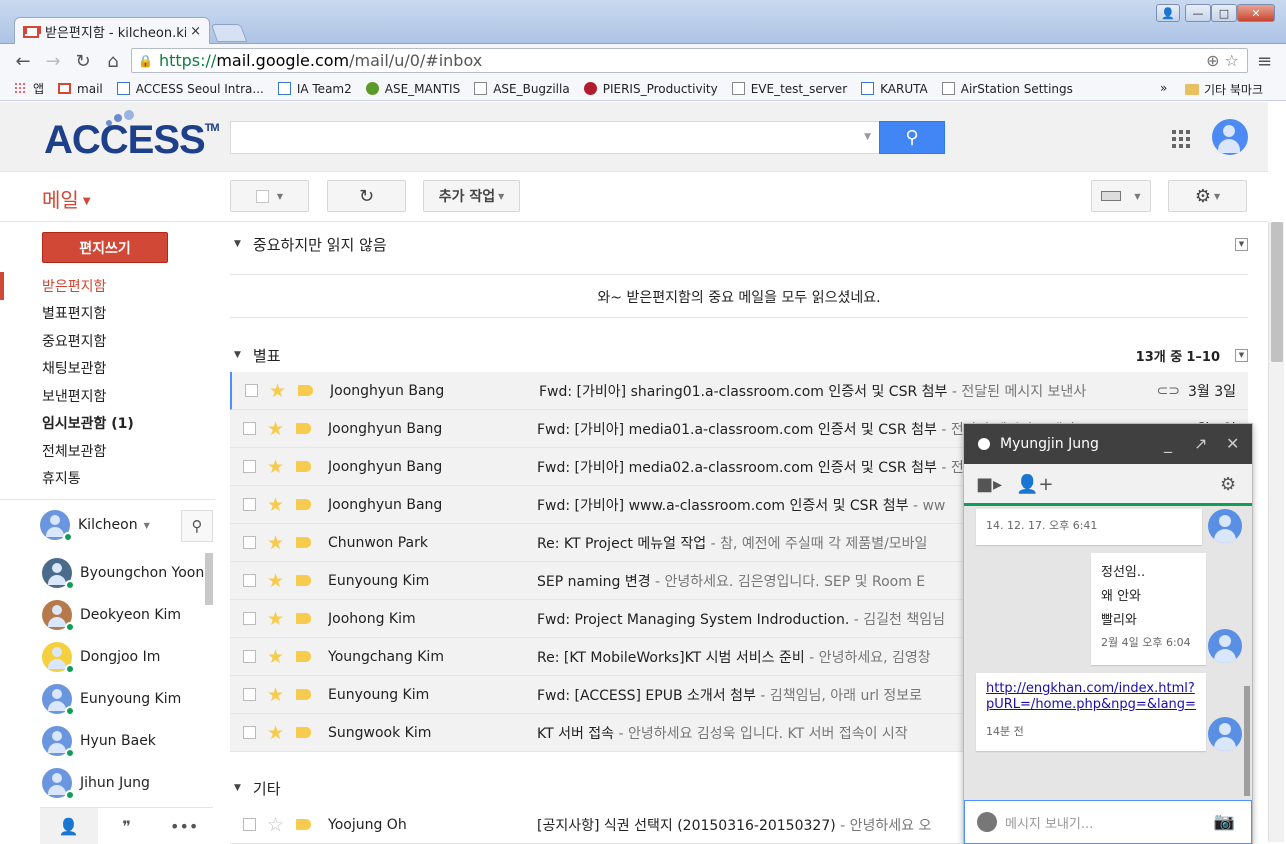 This screenshot has height=844, width=1286. I want to click on nav-item-drafts: 임시보관함 (1), so click(107, 424).